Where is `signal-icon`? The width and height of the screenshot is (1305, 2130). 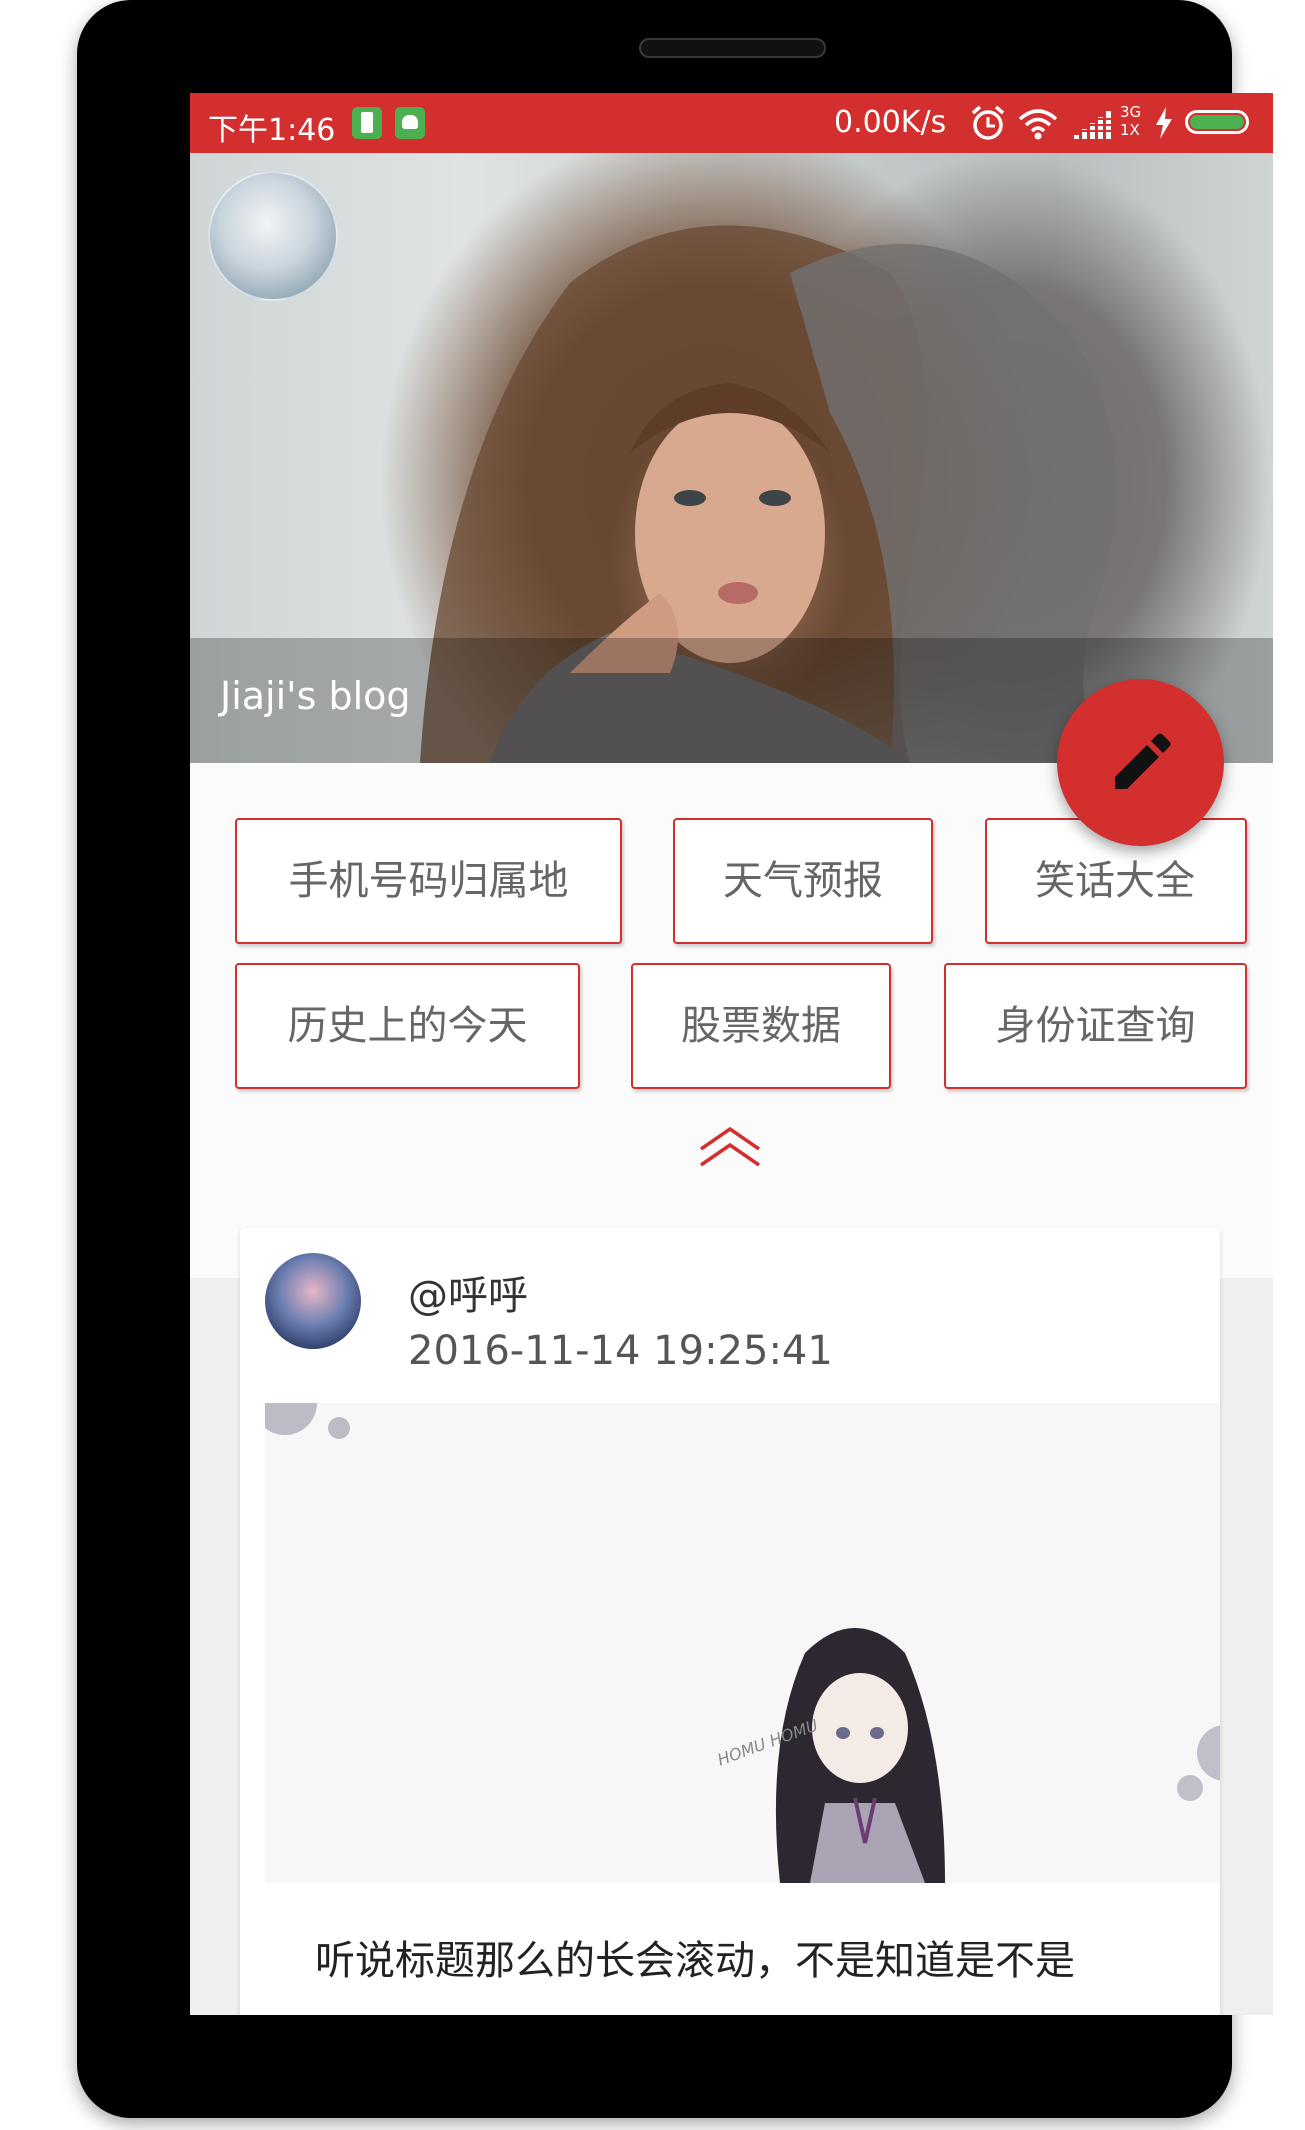 signal-icon is located at coordinates (1094, 125).